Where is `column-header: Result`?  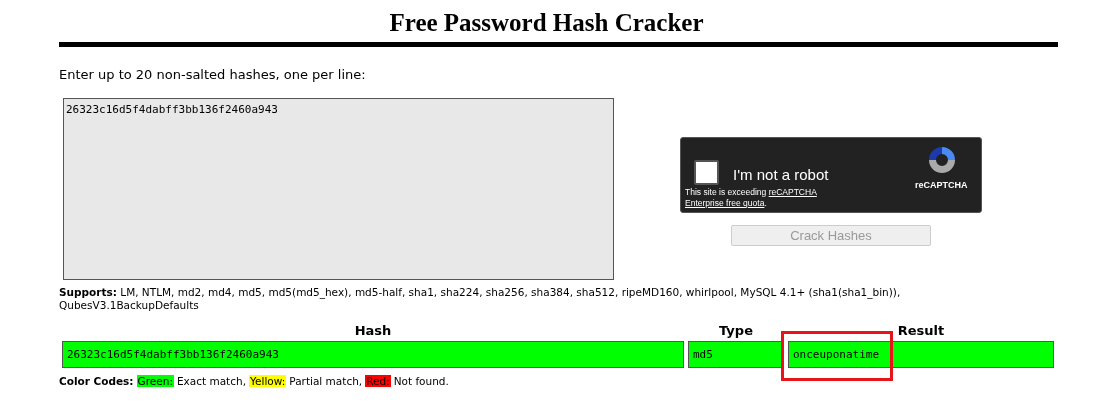 column-header: Result is located at coordinates (921, 330).